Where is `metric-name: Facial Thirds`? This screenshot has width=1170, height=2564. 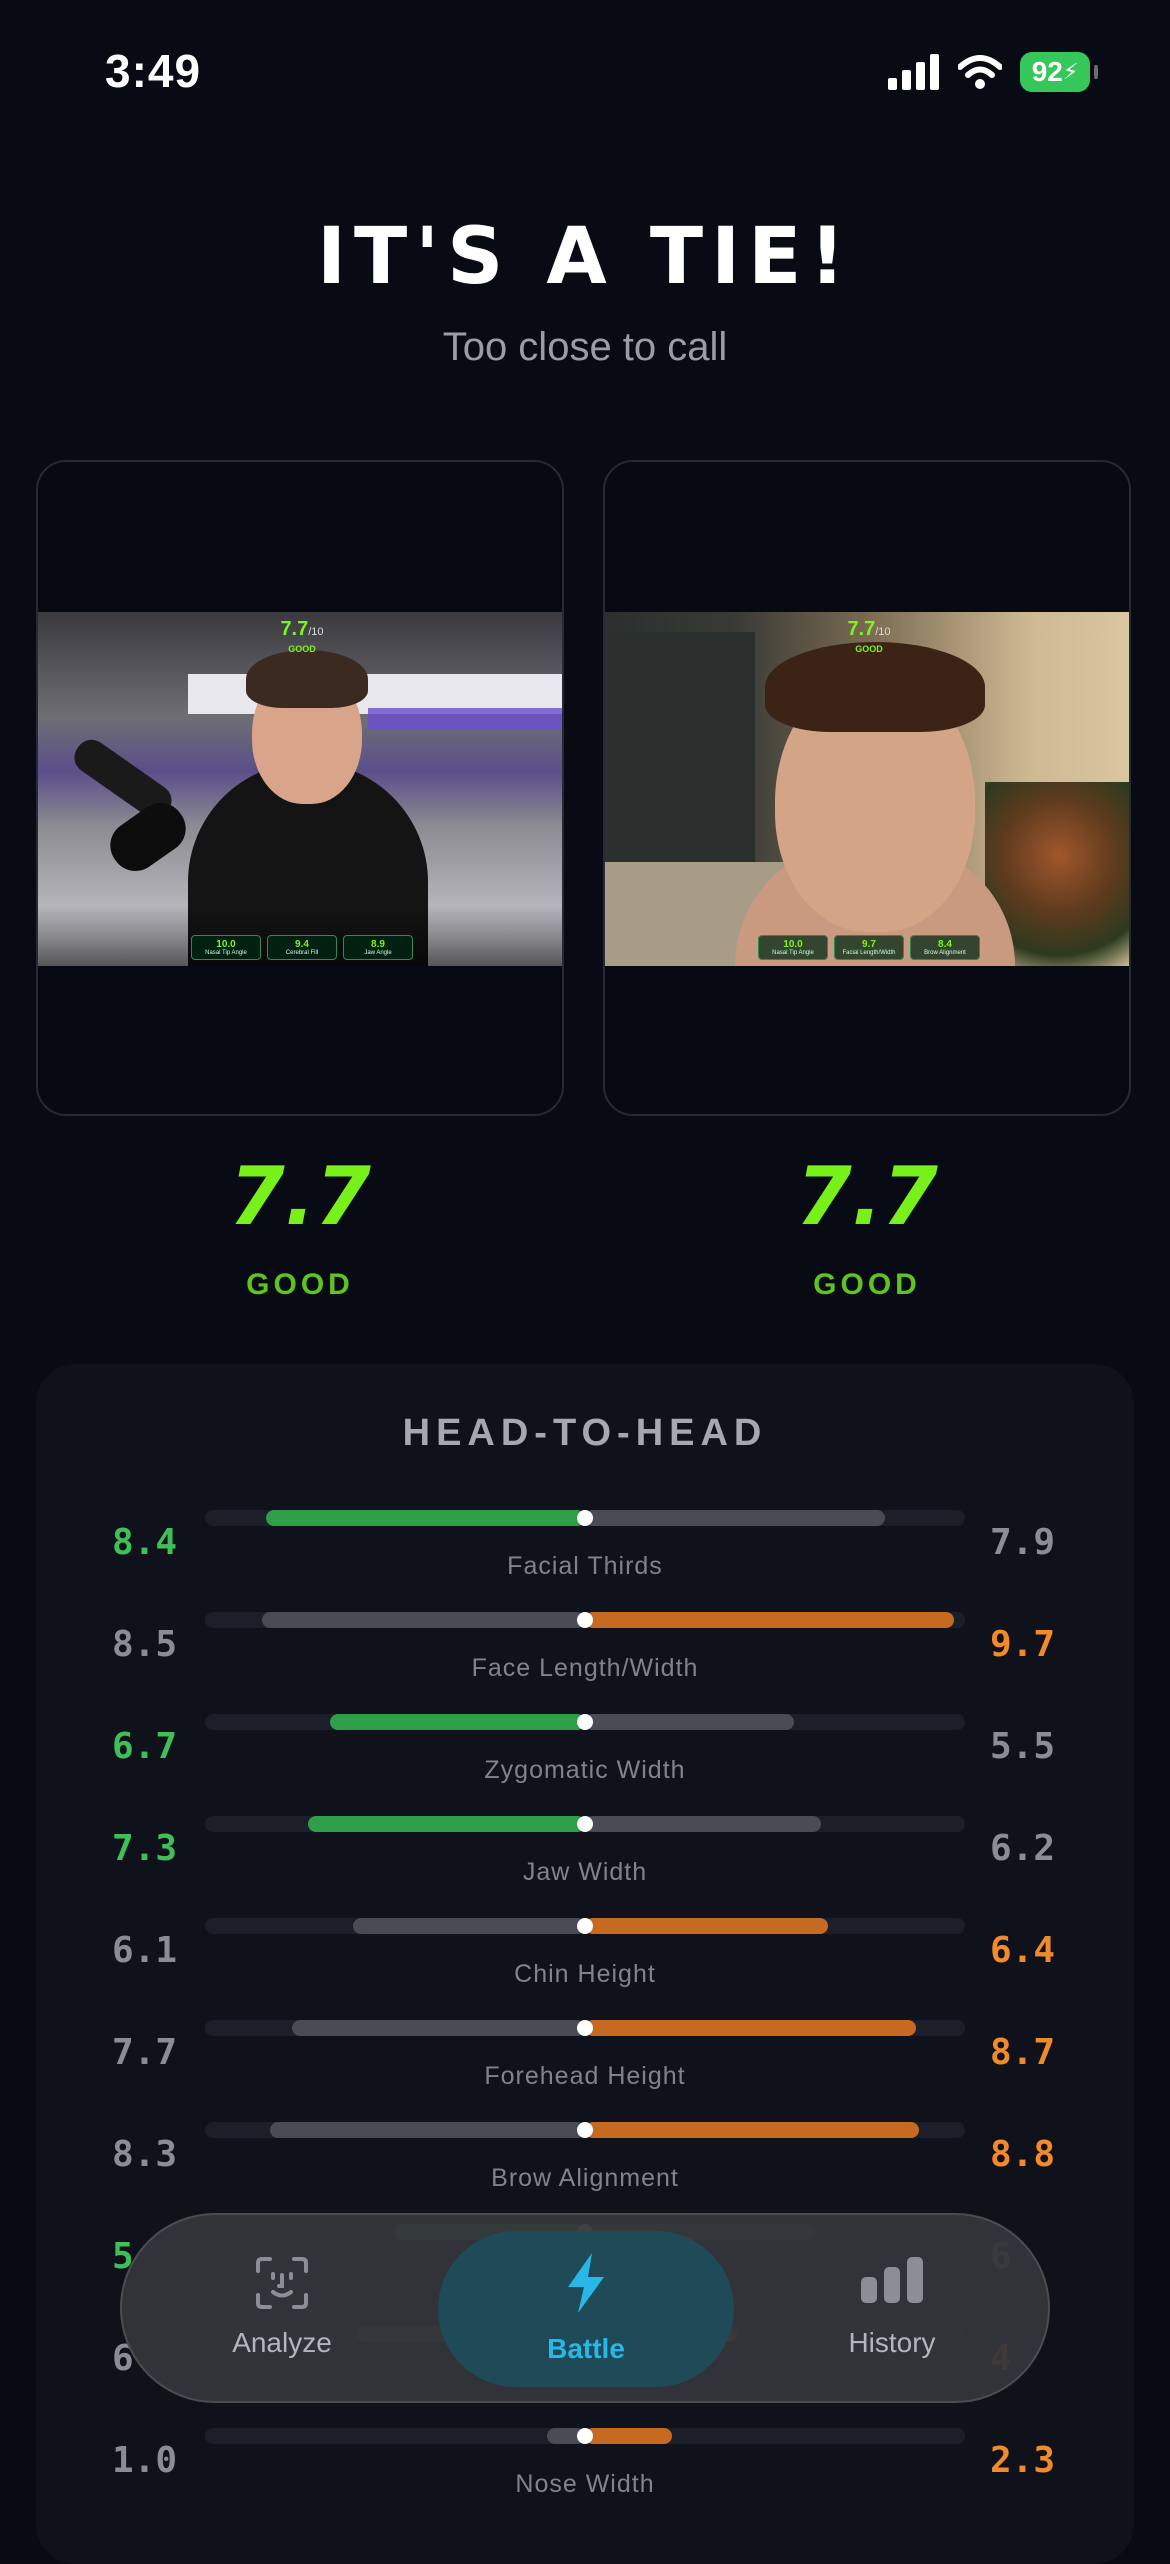 metric-name: Facial Thirds is located at coordinates (585, 1566).